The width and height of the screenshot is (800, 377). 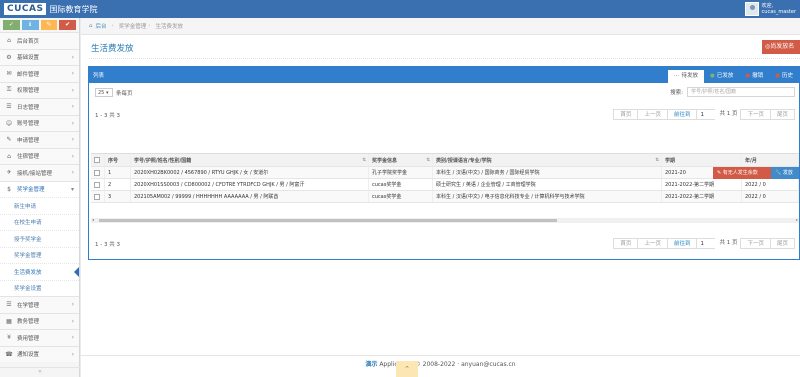 What do you see at coordinates (797, 219) in the screenshot?
I see `scroll-right-icon: ▸` at bounding box center [797, 219].